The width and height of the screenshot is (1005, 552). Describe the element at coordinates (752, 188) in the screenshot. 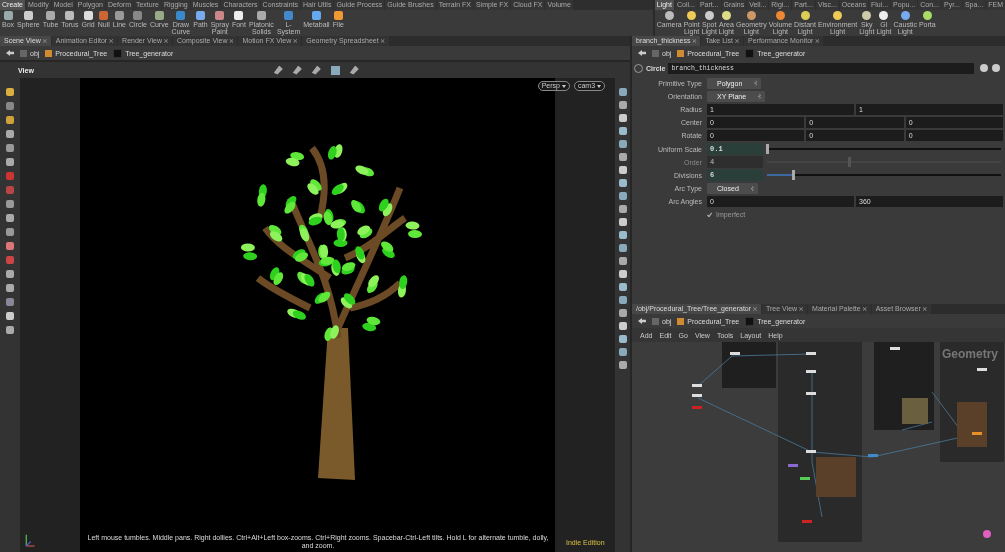

I see `spinner-icon` at that location.